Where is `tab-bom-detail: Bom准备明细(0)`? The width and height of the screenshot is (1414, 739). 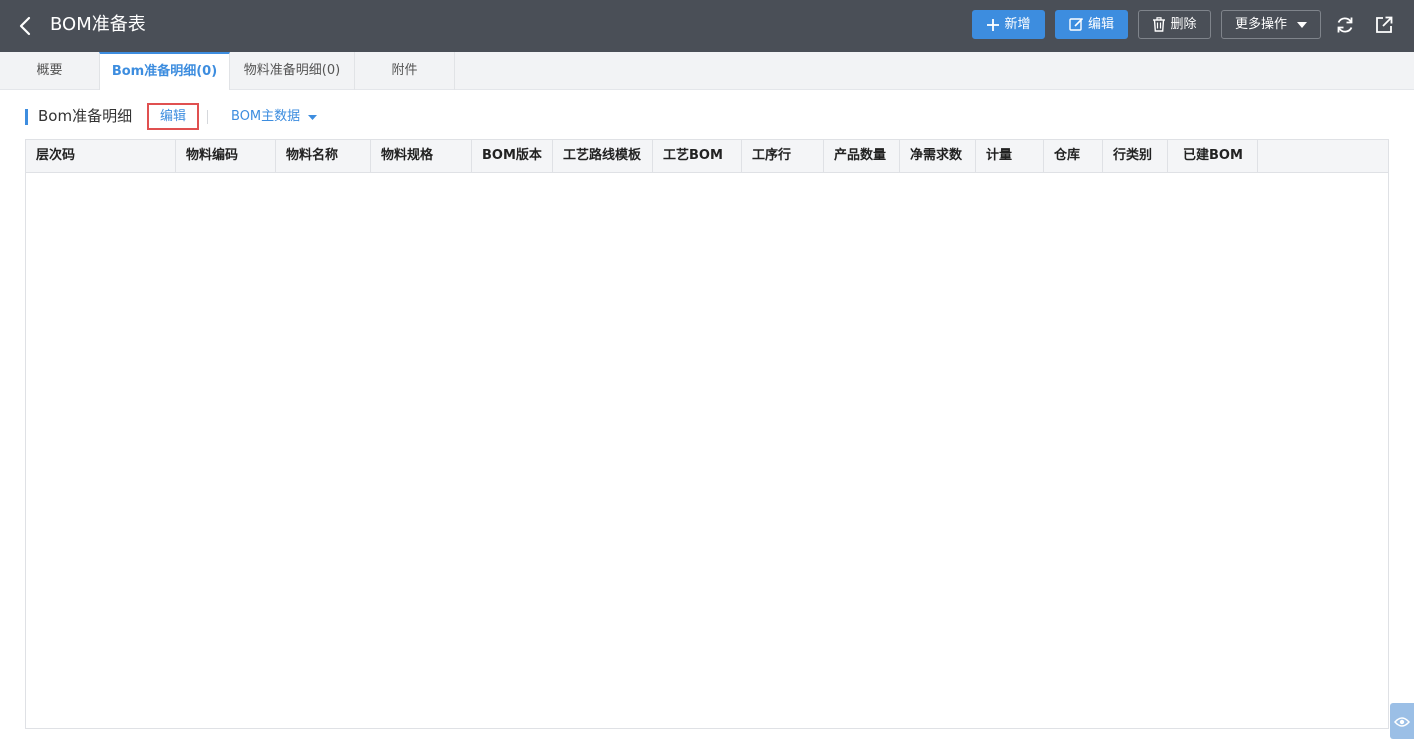
tab-bom-detail: Bom准备明细(0) is located at coordinates (164, 71).